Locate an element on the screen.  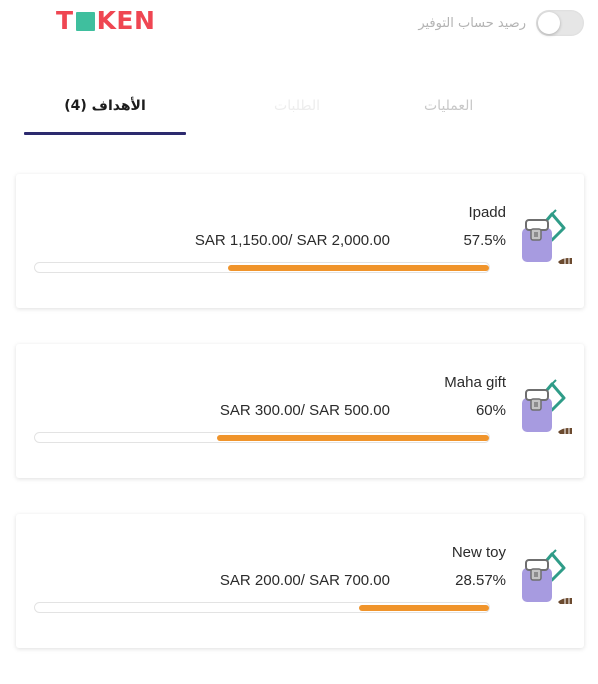
goal-percent: 60% is located at coordinates (490, 410).